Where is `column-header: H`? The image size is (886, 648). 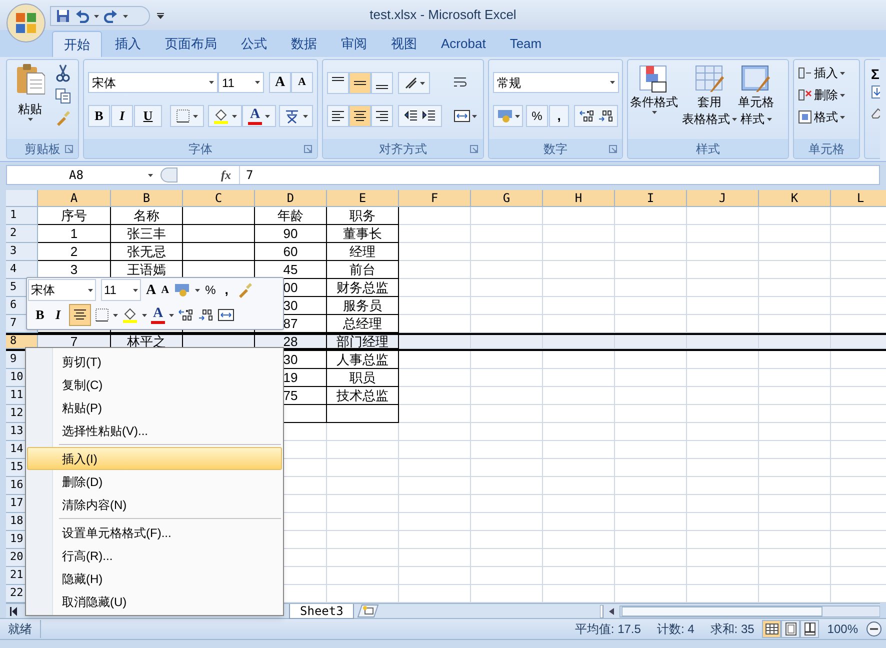 column-header: H is located at coordinates (579, 198).